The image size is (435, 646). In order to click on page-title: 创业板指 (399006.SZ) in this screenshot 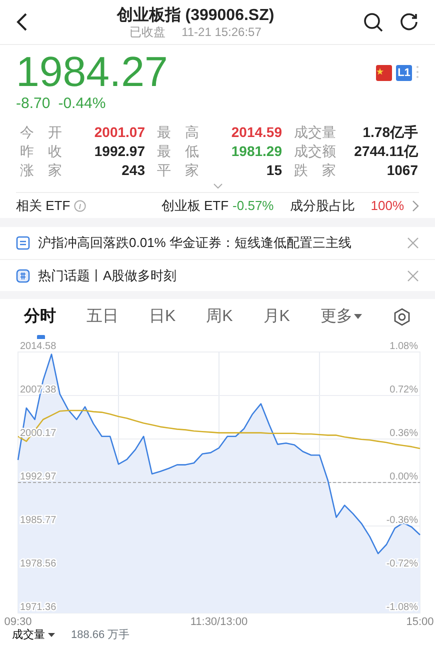, I will do `click(196, 15)`.